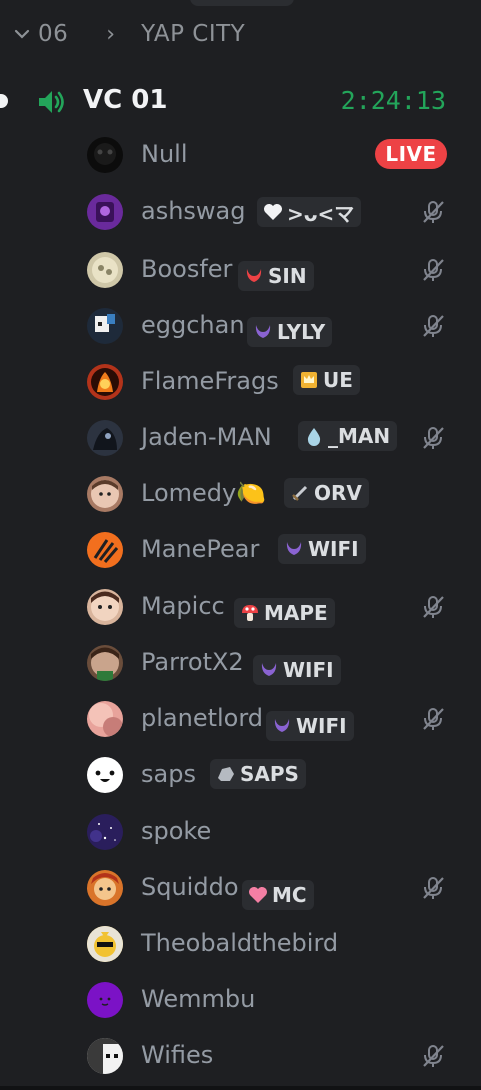 The width and height of the screenshot is (481, 1090). I want to click on user-name: FlameFrags, so click(210, 381).